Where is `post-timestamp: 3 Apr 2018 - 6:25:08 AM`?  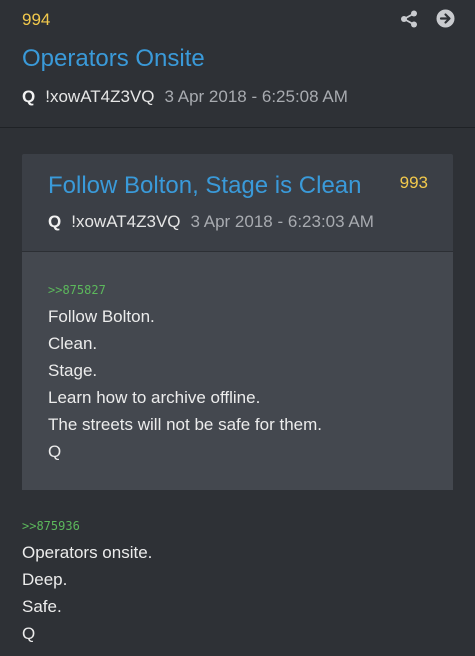
post-timestamp: 3 Apr 2018 - 6:25:08 AM is located at coordinates (256, 96).